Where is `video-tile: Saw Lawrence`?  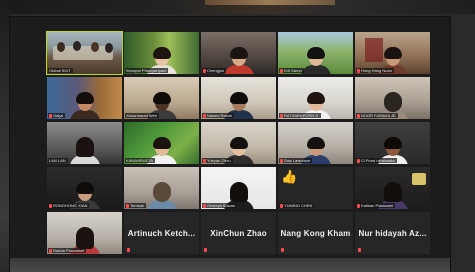 video-tile: Saw Lawrence is located at coordinates (315, 143).